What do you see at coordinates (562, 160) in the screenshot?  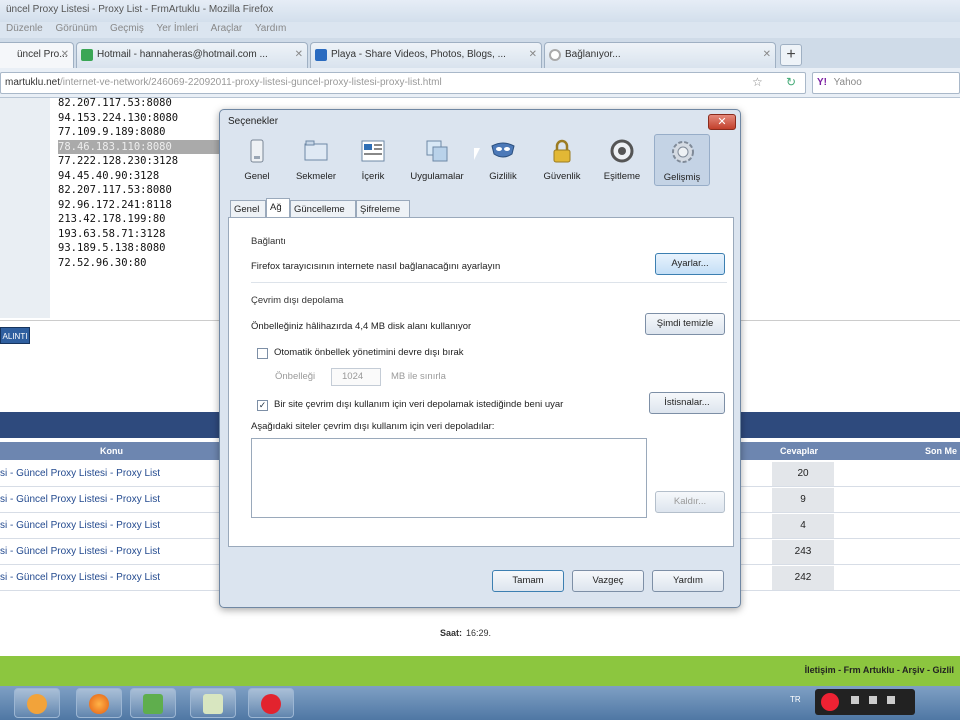 I see `category-security: Güvenlik` at bounding box center [562, 160].